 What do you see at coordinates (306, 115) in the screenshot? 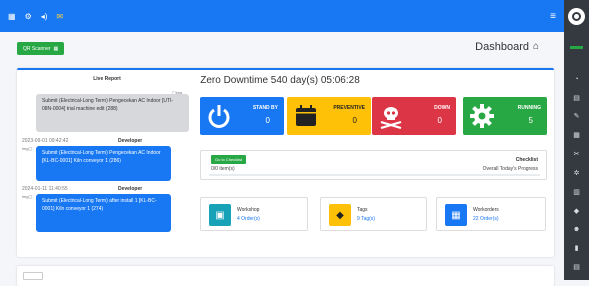
I see `calendar-icon` at bounding box center [306, 115].